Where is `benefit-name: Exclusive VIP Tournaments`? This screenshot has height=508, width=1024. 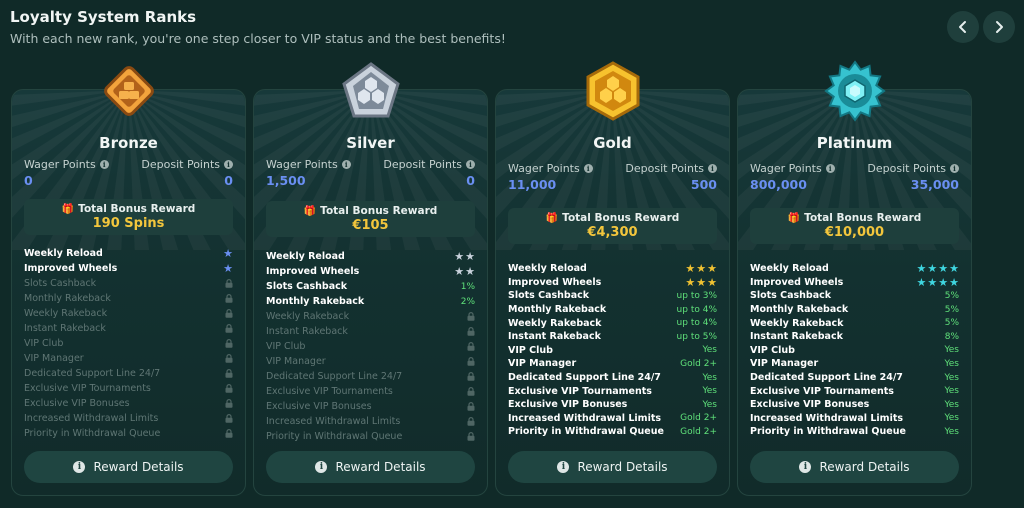 benefit-name: Exclusive VIP Tournaments is located at coordinates (822, 391).